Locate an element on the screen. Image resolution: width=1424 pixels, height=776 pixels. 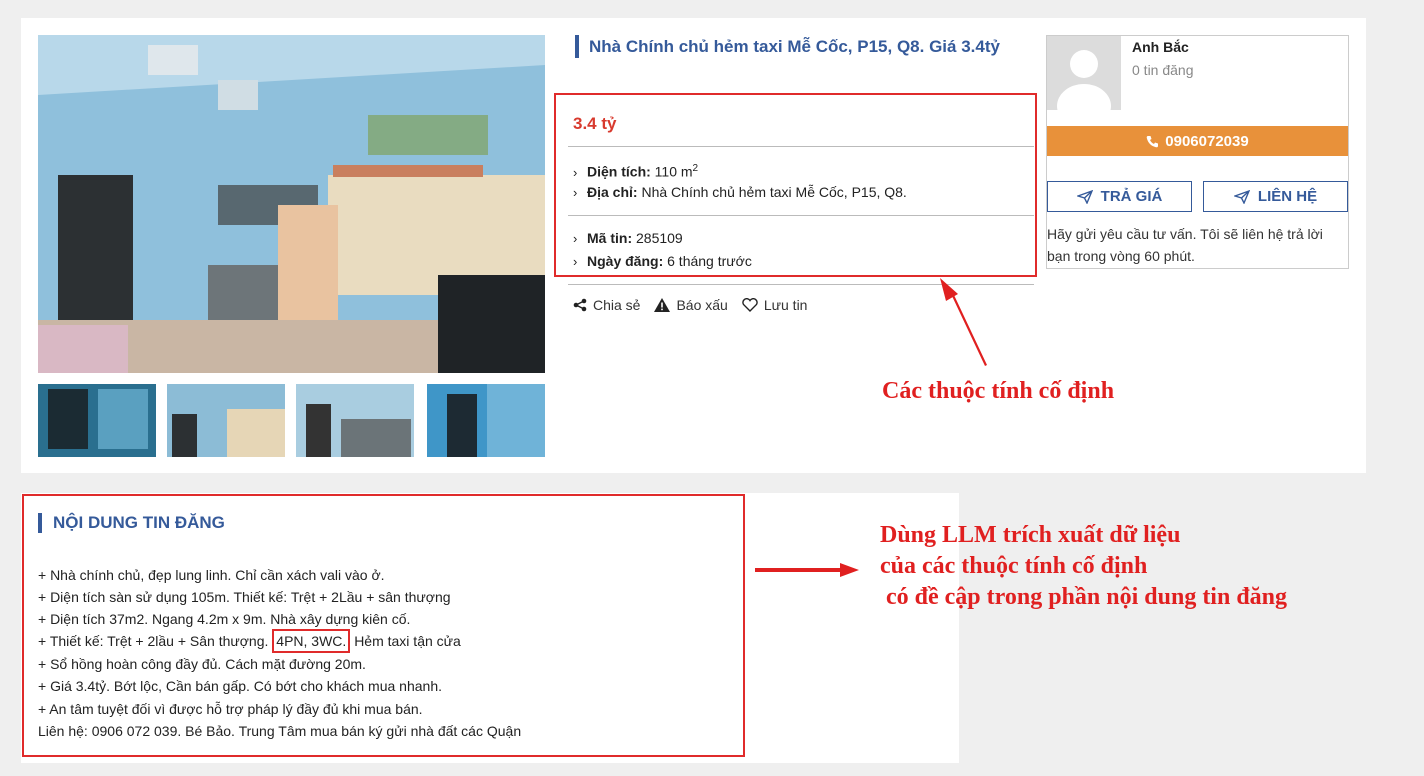
fixed-attributes-annotation: Các thuộc tính cố định is located at coordinates (998, 391).